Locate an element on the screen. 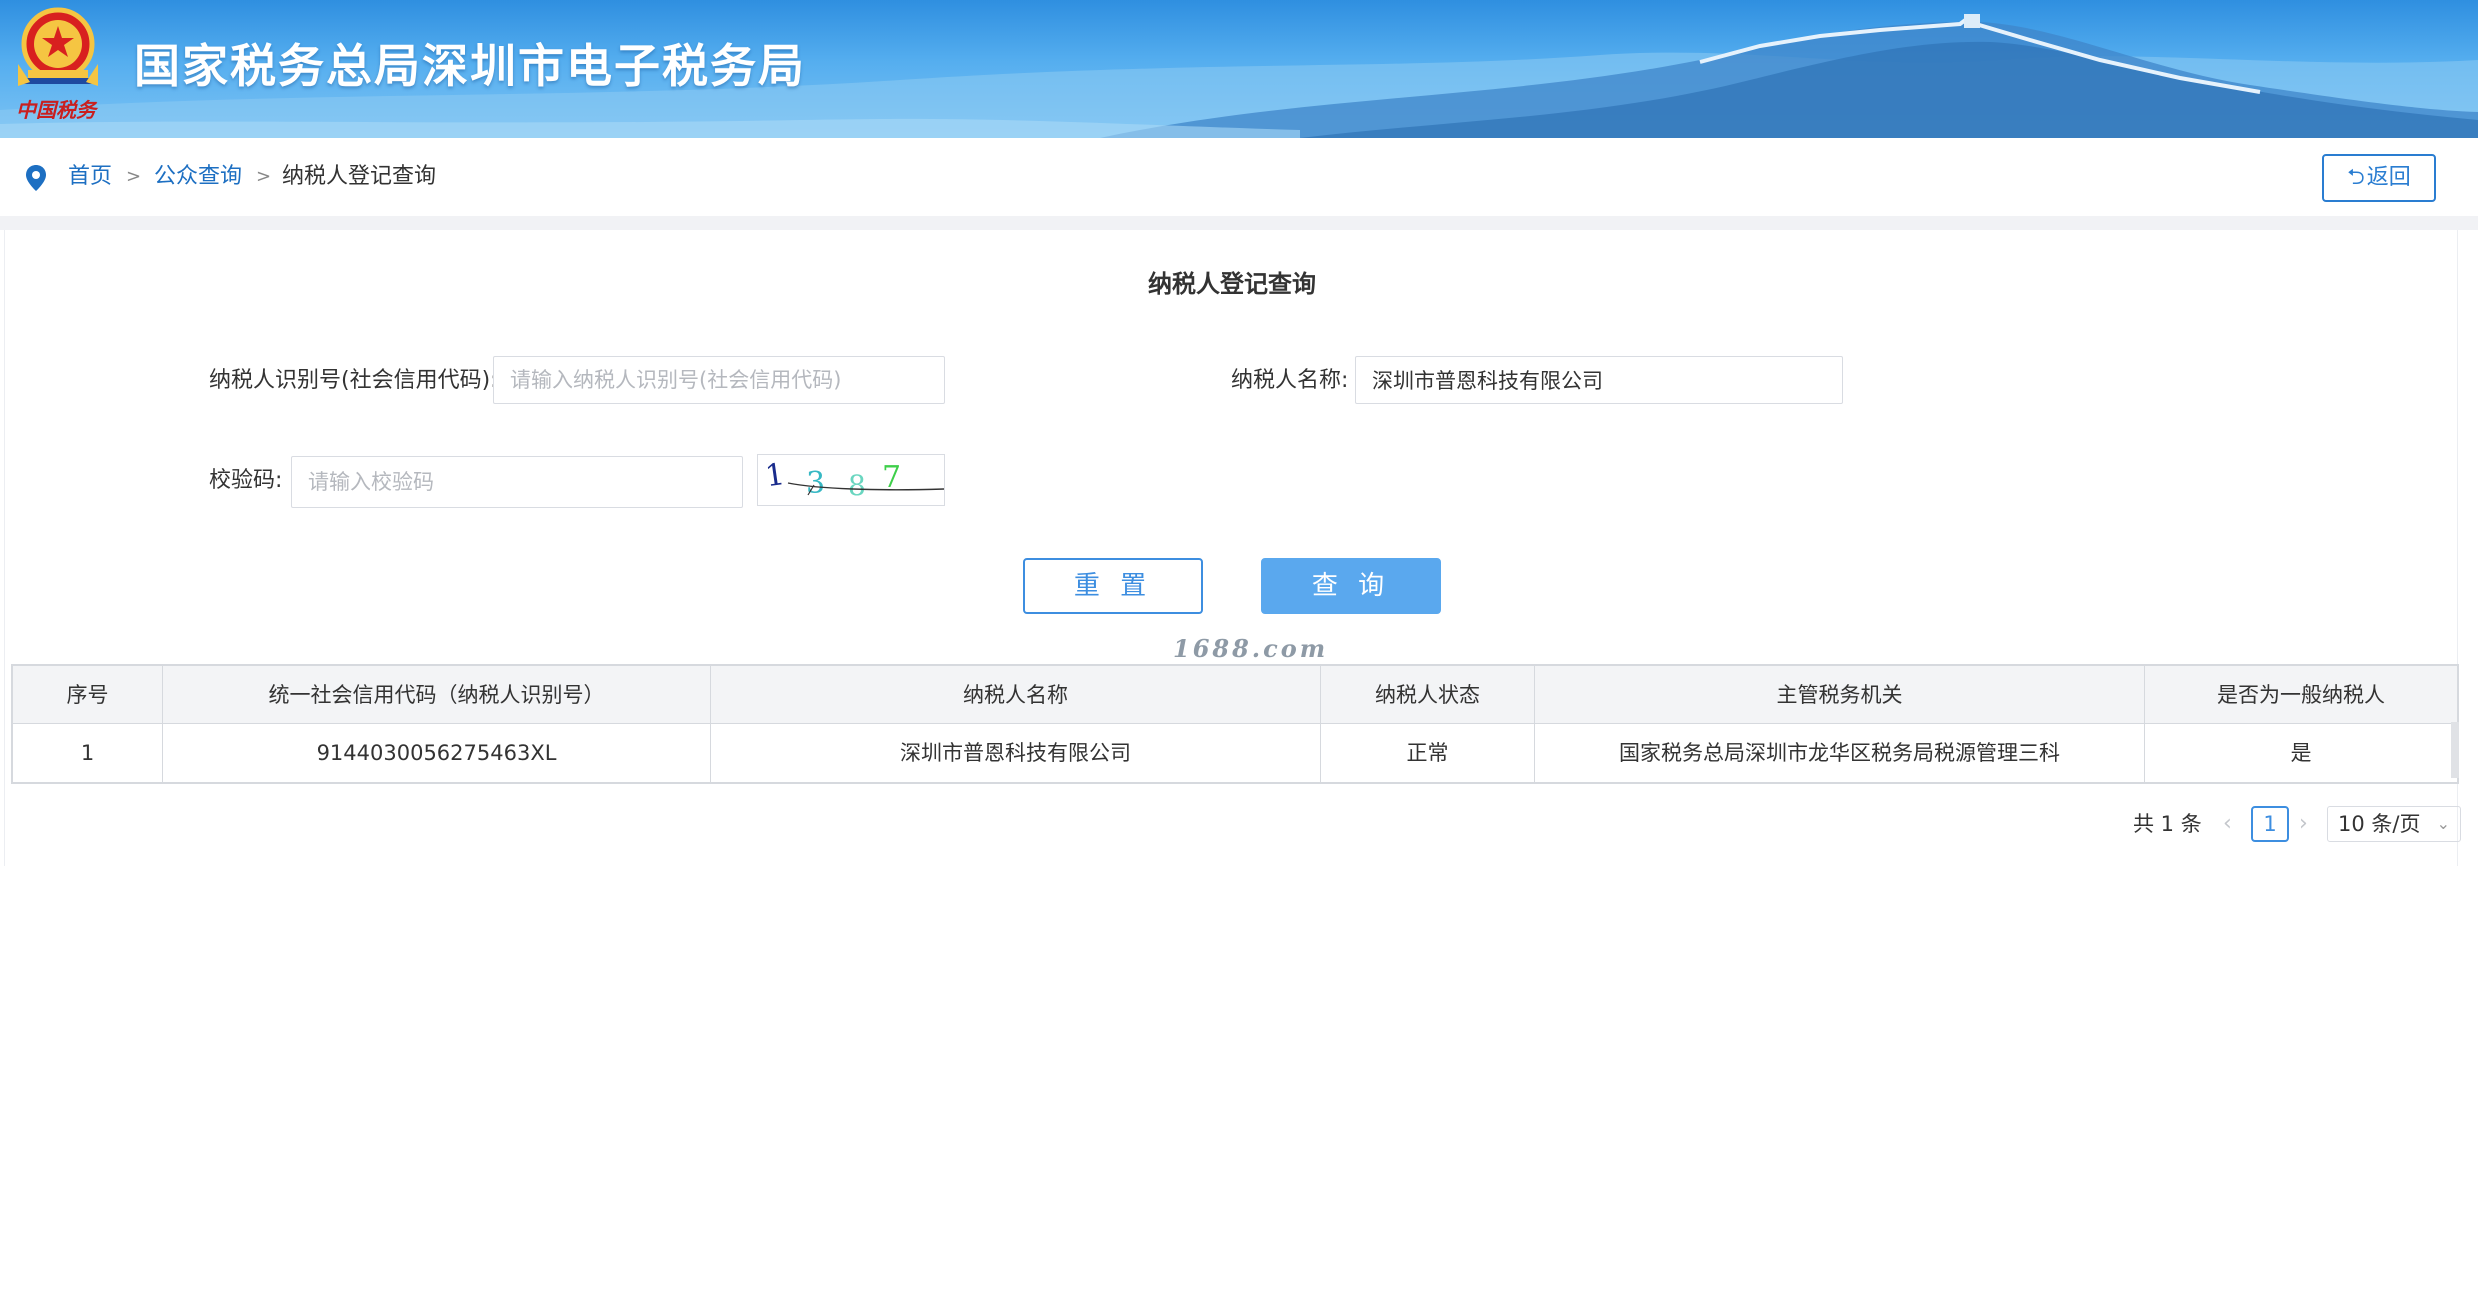 The height and width of the screenshot is (1302, 2478). taxpayer-id-input is located at coordinates (719, 380).